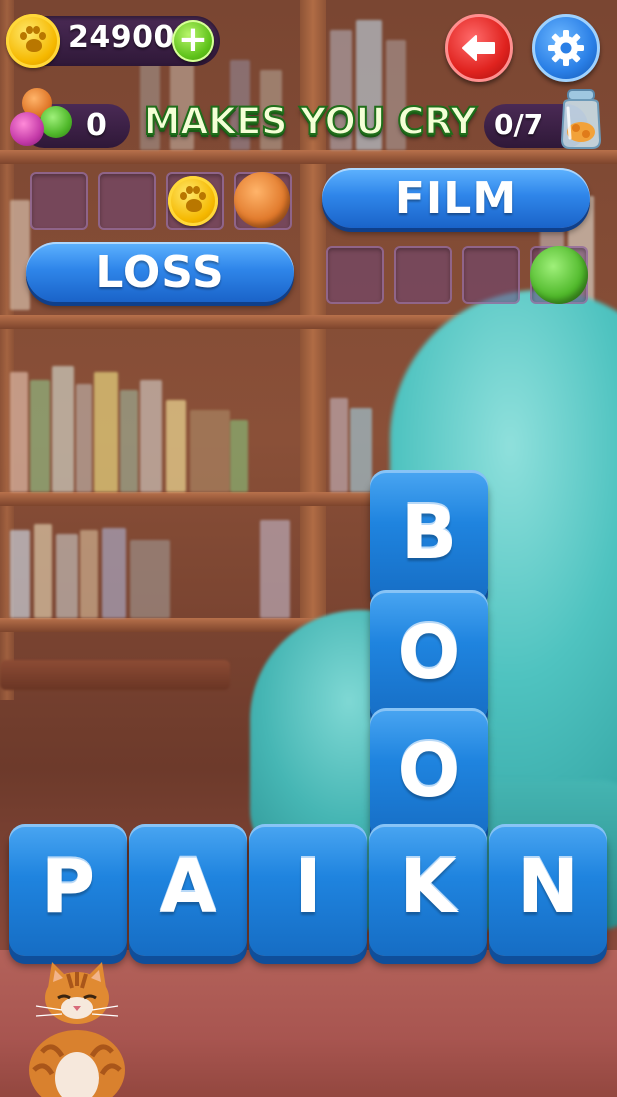 Image resolution: width=617 pixels, height=1097 pixels. Describe the element at coordinates (33, 41) in the screenshot. I see `paw-coin-icon` at that location.